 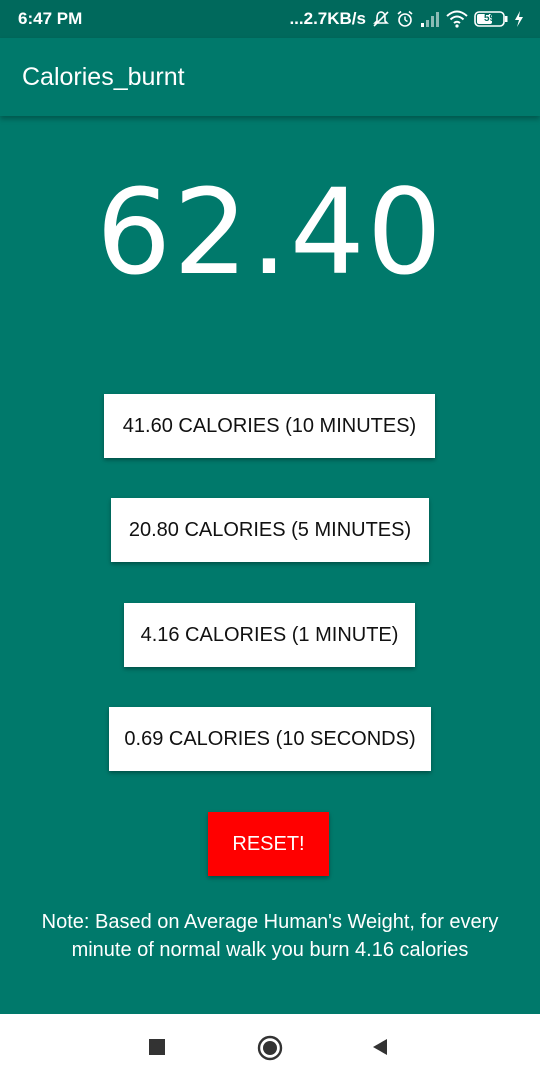 I want to click on status-icons: ...2.7KB/s 59, so click(x=406, y=19).